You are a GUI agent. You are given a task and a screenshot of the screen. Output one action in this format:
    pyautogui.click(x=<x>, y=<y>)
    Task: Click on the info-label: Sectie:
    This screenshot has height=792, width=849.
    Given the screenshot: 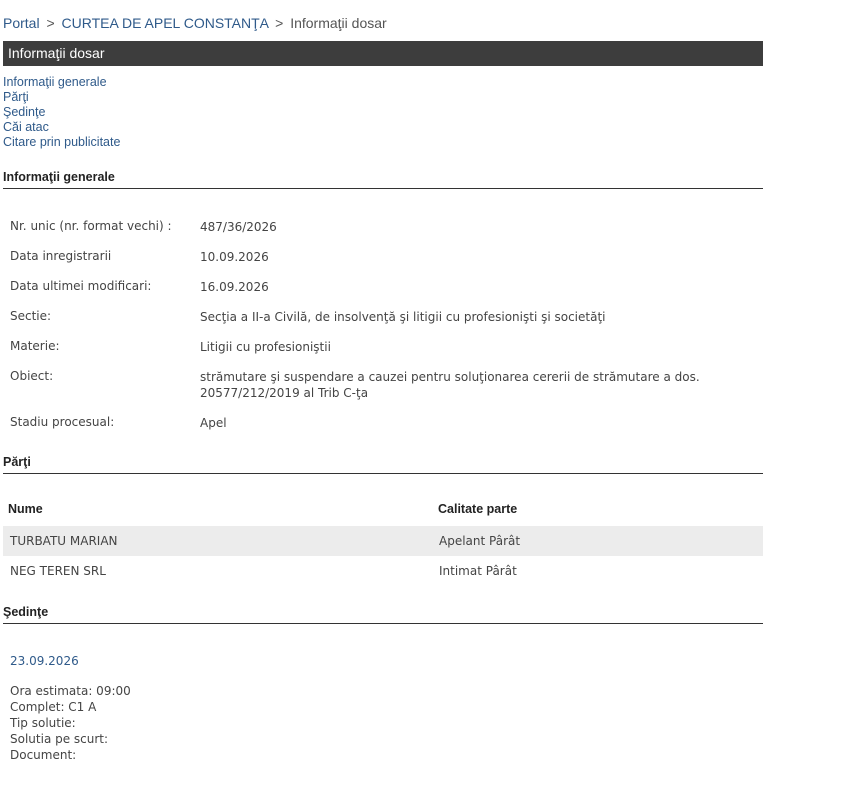 What is the action you would take?
    pyautogui.click(x=31, y=316)
    